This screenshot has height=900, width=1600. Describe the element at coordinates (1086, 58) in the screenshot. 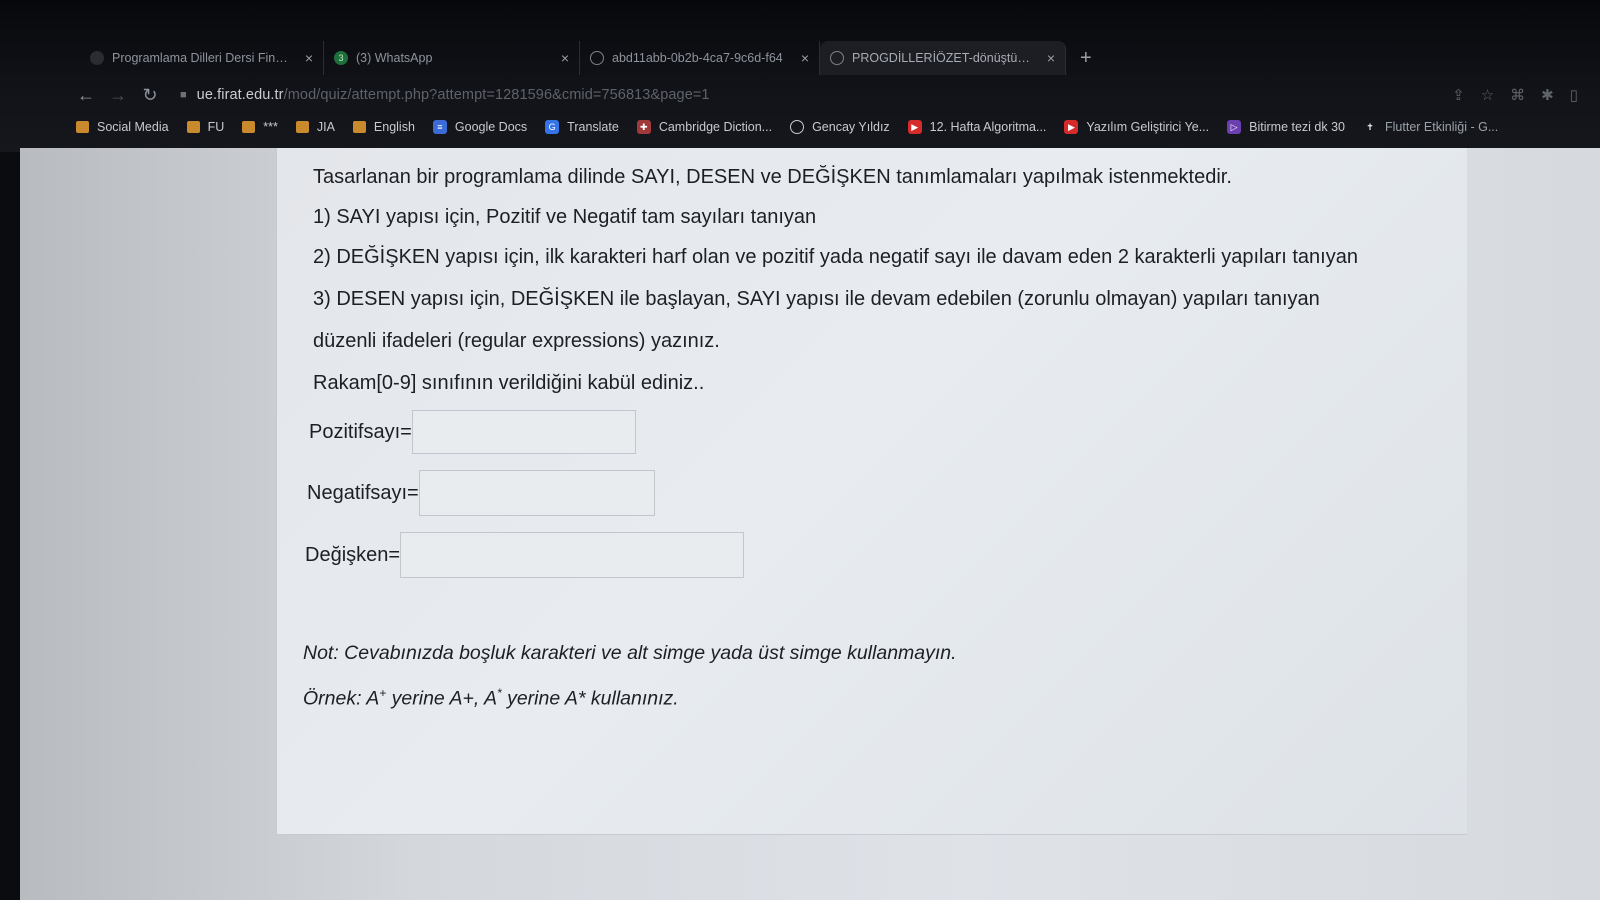

I see `new-tab-button: +` at that location.